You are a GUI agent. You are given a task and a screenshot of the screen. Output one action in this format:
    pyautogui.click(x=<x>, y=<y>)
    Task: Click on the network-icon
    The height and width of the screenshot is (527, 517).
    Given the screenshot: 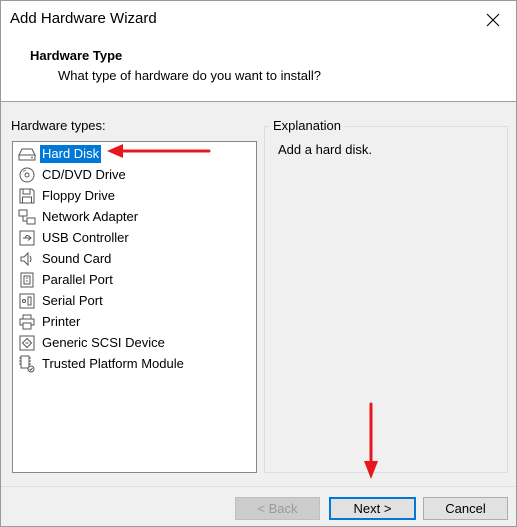 What is the action you would take?
    pyautogui.click(x=27, y=217)
    